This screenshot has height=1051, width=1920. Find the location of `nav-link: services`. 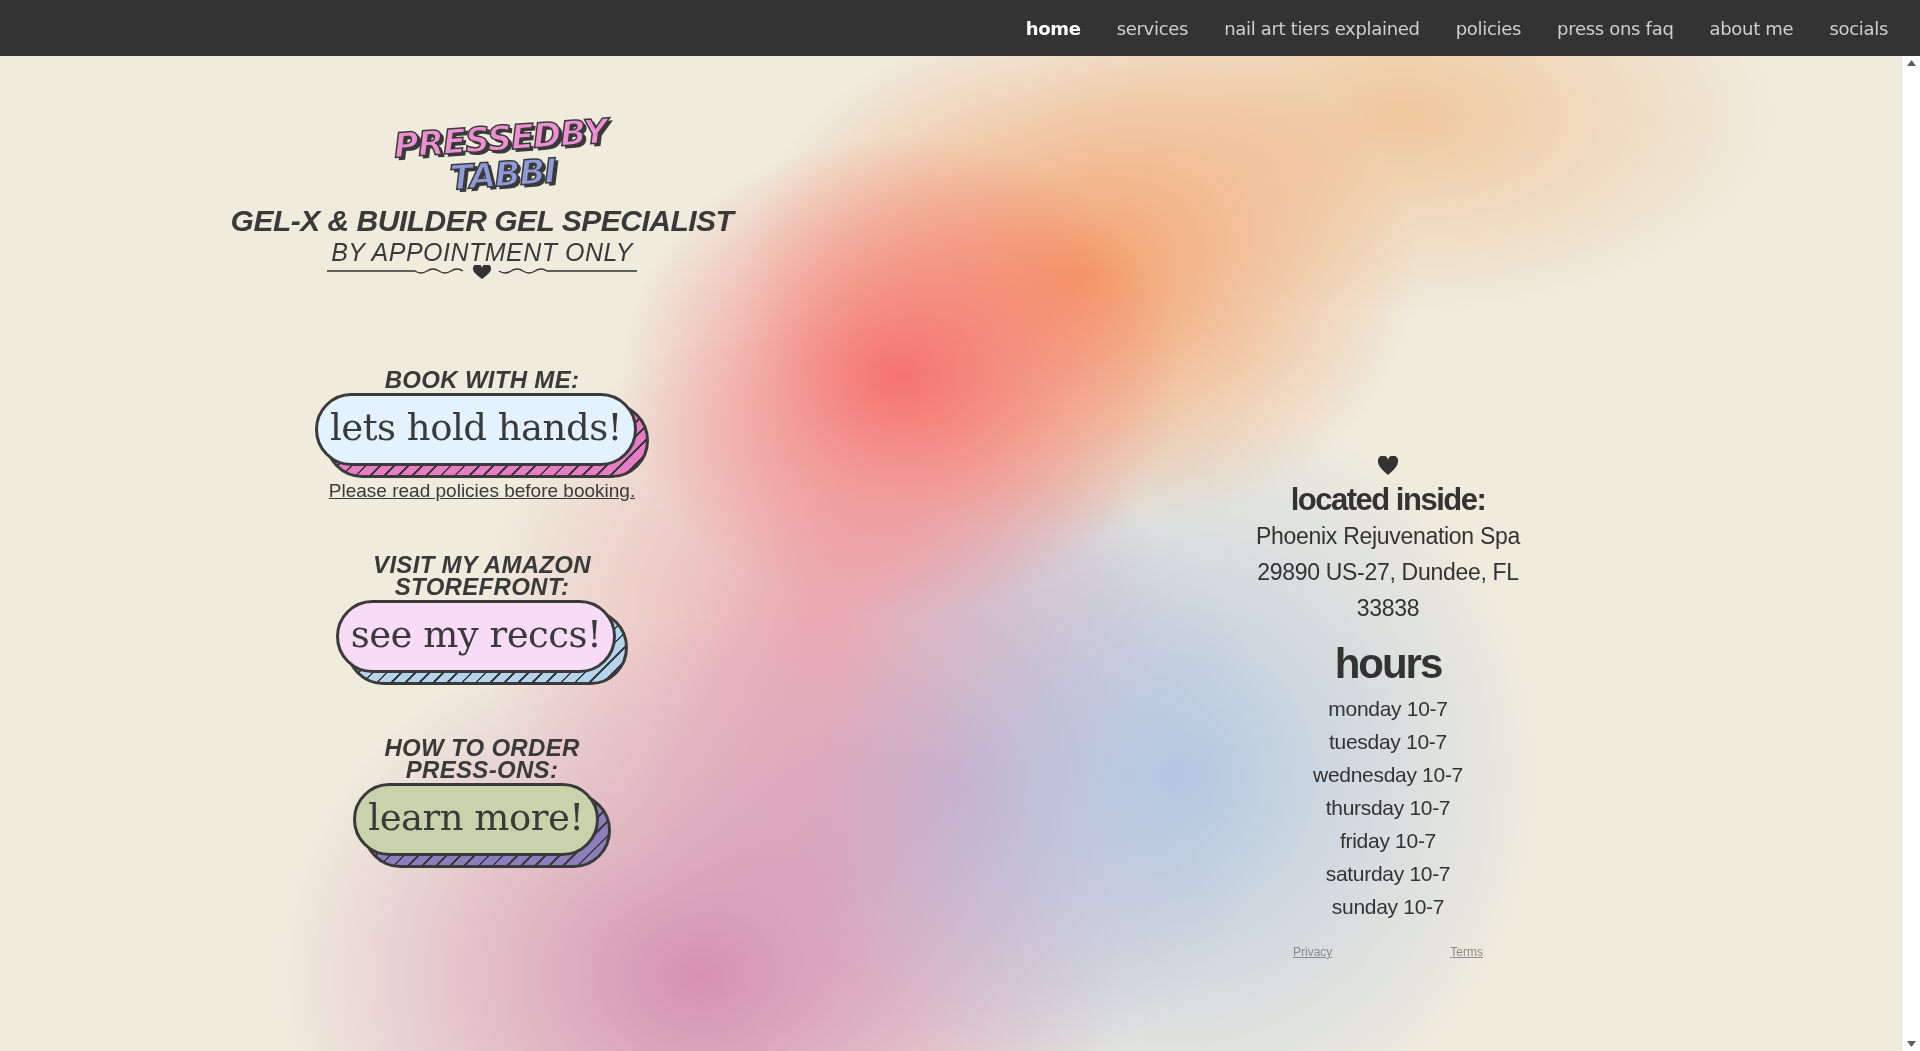

nav-link: services is located at coordinates (1152, 28).